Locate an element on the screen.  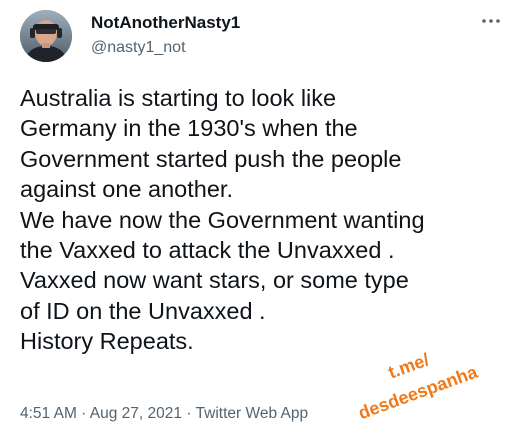
tweet-text-line: Germany in the 1930's when the is located at coordinates (189, 128).